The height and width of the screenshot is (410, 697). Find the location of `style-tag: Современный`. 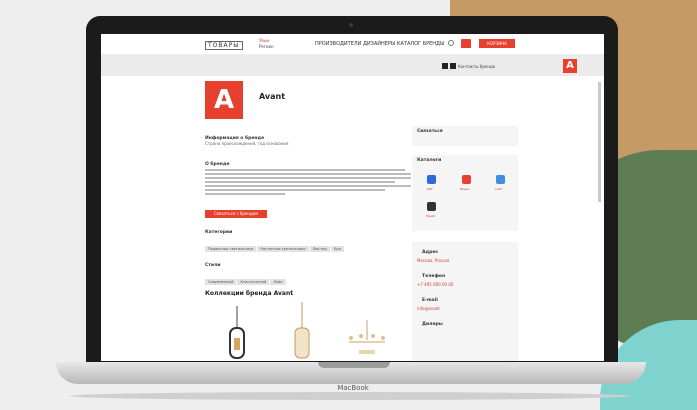

style-tag: Современный is located at coordinates (221, 282).